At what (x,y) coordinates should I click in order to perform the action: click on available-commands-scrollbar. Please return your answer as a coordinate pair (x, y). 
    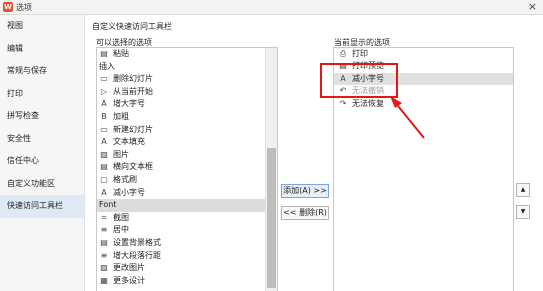
    Looking at the image, I should click on (271, 169).